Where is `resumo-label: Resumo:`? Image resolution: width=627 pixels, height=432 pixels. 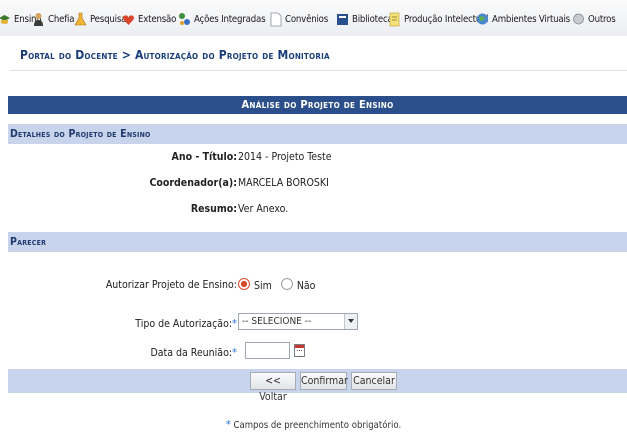
resumo-label: Resumo: is located at coordinates (213, 209).